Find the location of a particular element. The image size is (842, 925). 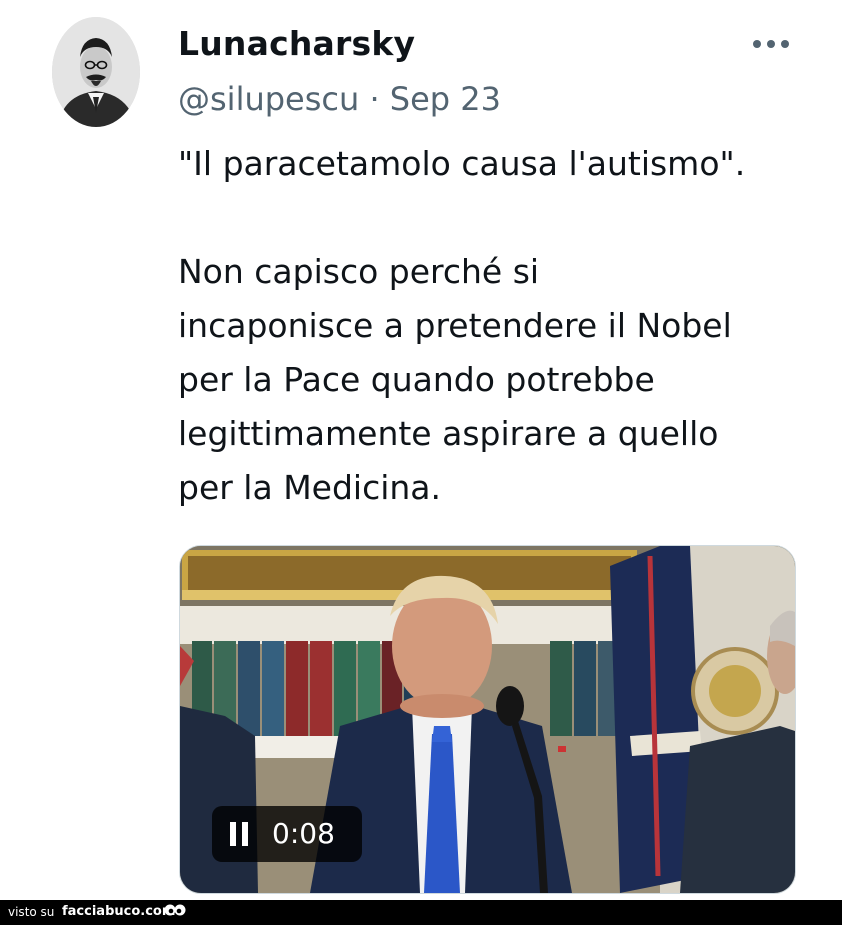

tweet-meta: @silupescu · Sep 23 is located at coordinates (339, 99).